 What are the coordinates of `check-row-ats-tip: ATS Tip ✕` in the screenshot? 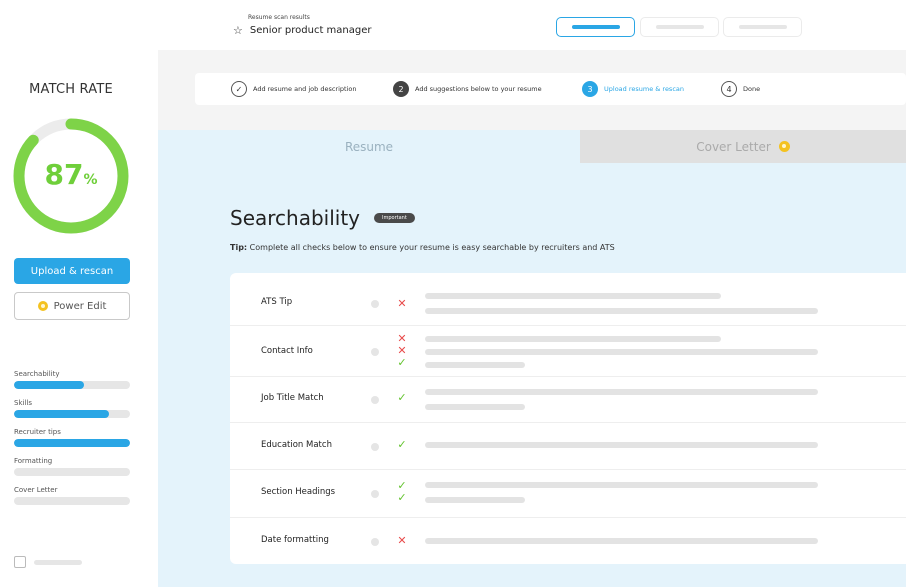 It's located at (568, 299).